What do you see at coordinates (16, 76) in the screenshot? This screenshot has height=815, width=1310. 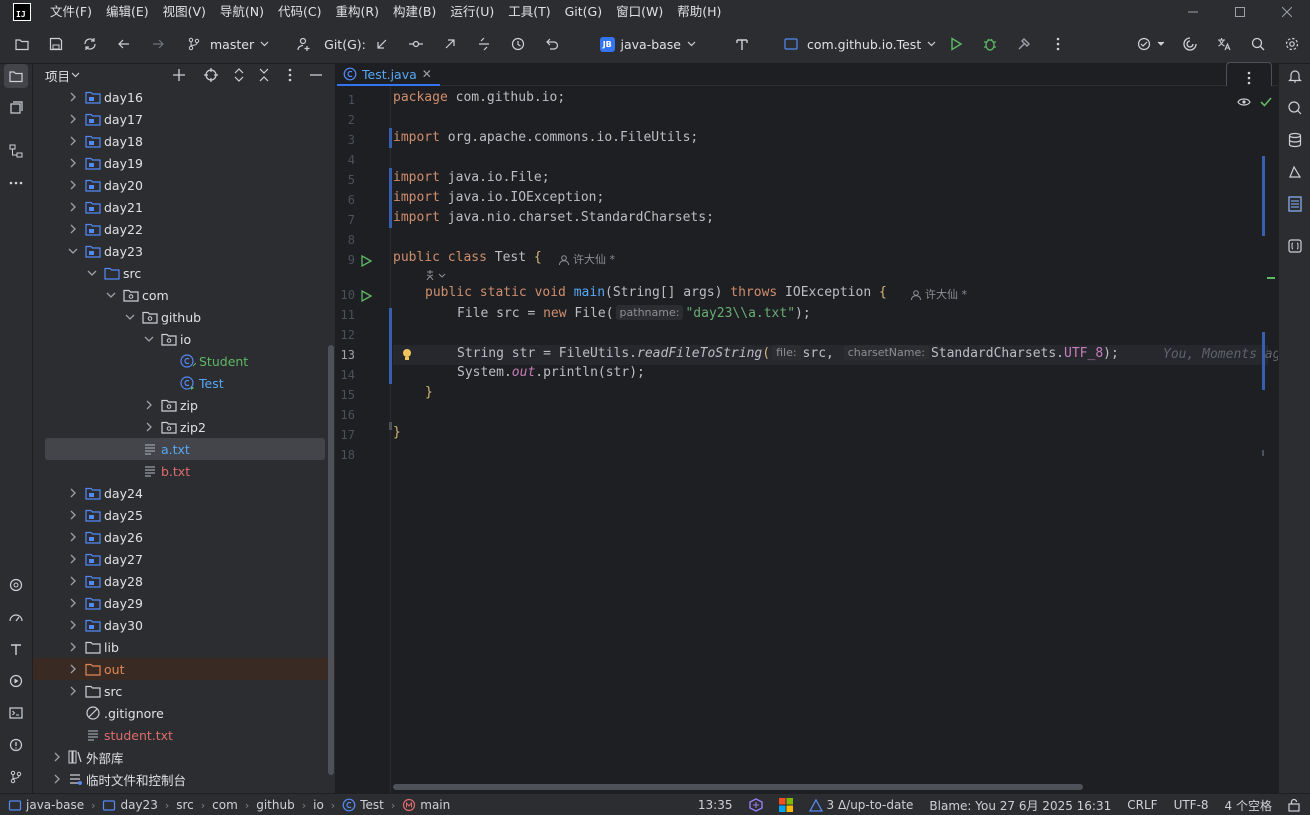 I see `project-tool-icon` at bounding box center [16, 76].